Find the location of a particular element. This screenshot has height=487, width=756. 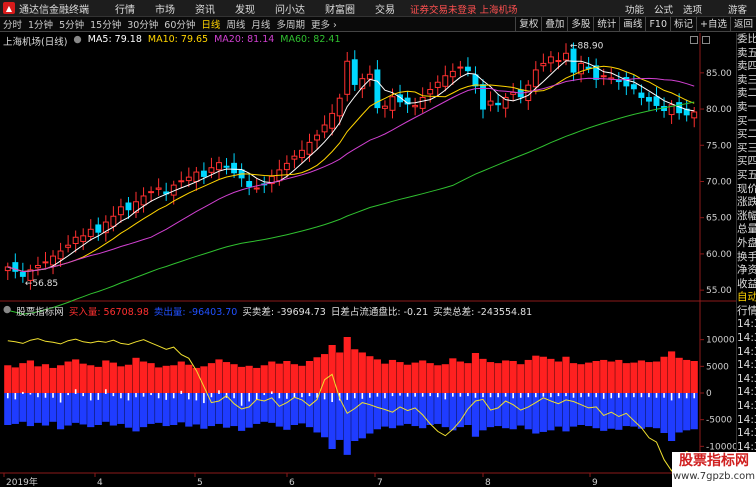

menu-item-news: 资讯 is located at coordinates (205, 8).